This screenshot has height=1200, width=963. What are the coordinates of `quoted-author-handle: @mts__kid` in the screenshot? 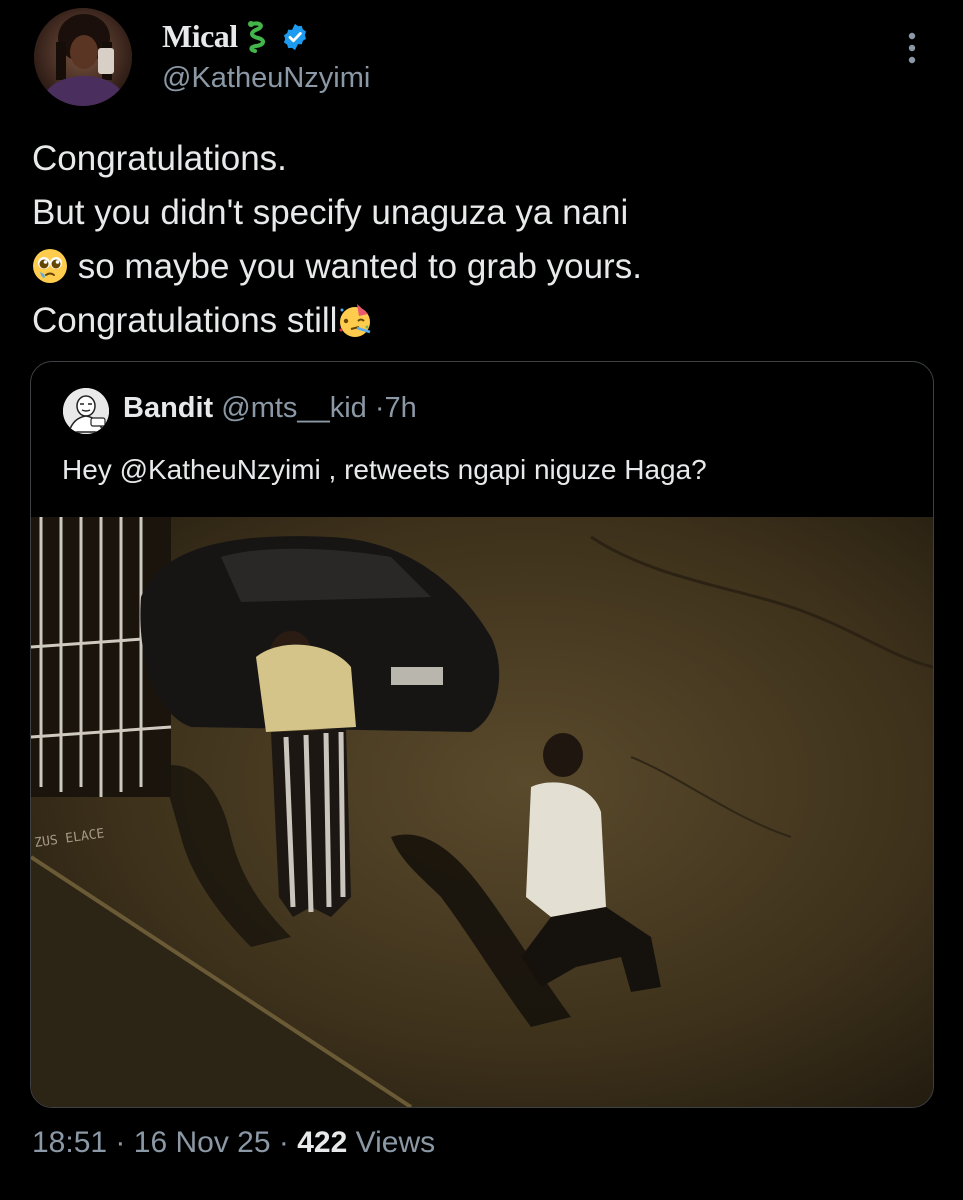 It's located at (293, 408).